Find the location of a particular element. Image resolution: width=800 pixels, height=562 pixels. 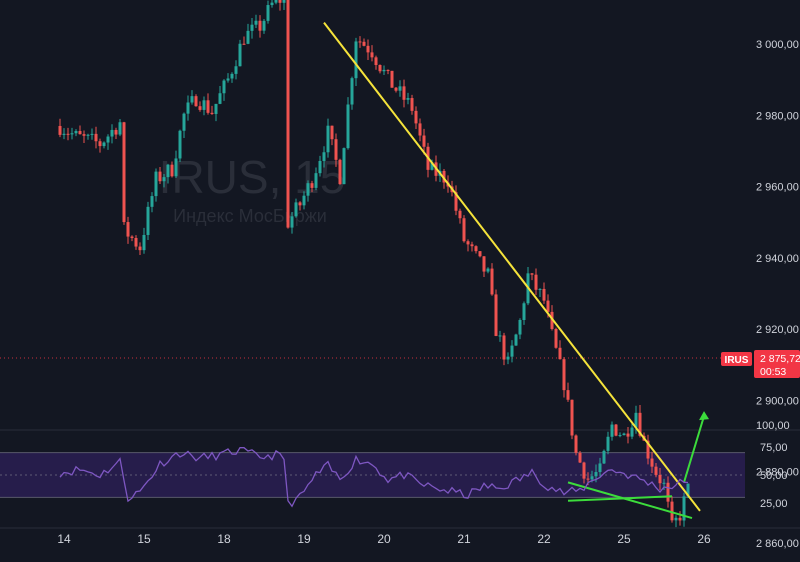

price-tick-label: 2 940,00 is located at coordinates (777, 259).